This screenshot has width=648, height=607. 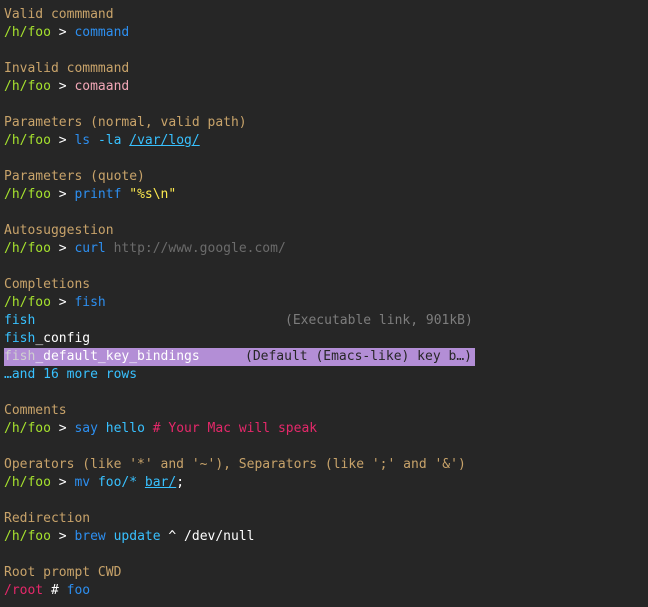 I want to click on invalid-command-text: comaand, so click(x=102, y=86).